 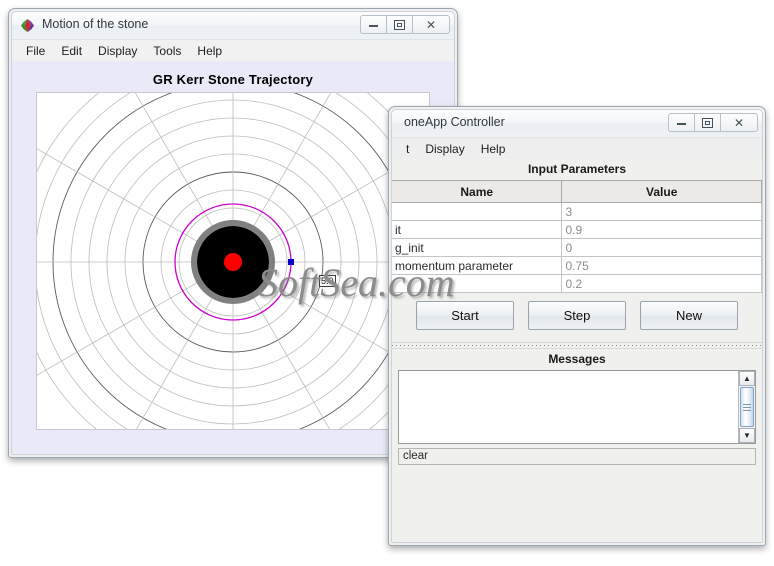 What do you see at coordinates (661, 265) in the screenshot?
I see `param-value-cell: 0.75` at bounding box center [661, 265].